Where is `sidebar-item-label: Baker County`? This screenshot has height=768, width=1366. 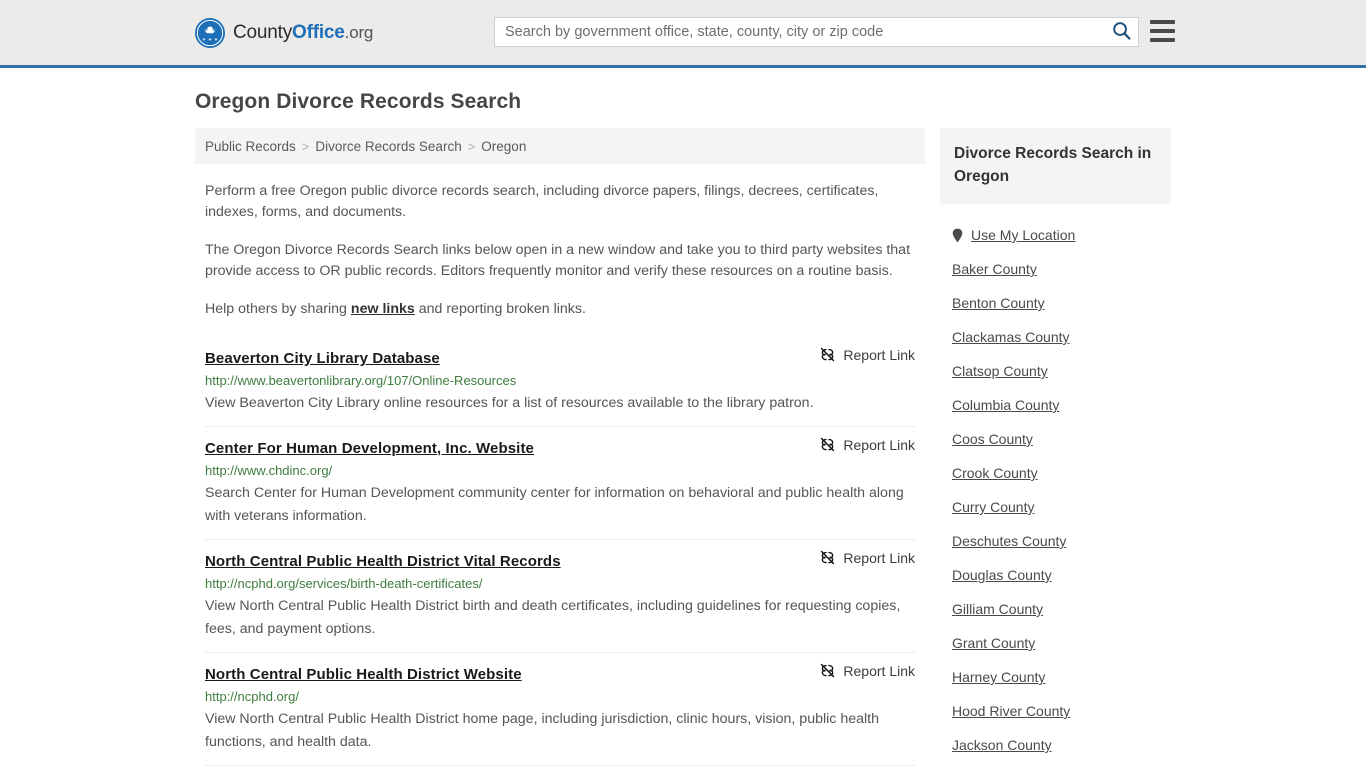
sidebar-item-label: Baker County is located at coordinates (994, 269).